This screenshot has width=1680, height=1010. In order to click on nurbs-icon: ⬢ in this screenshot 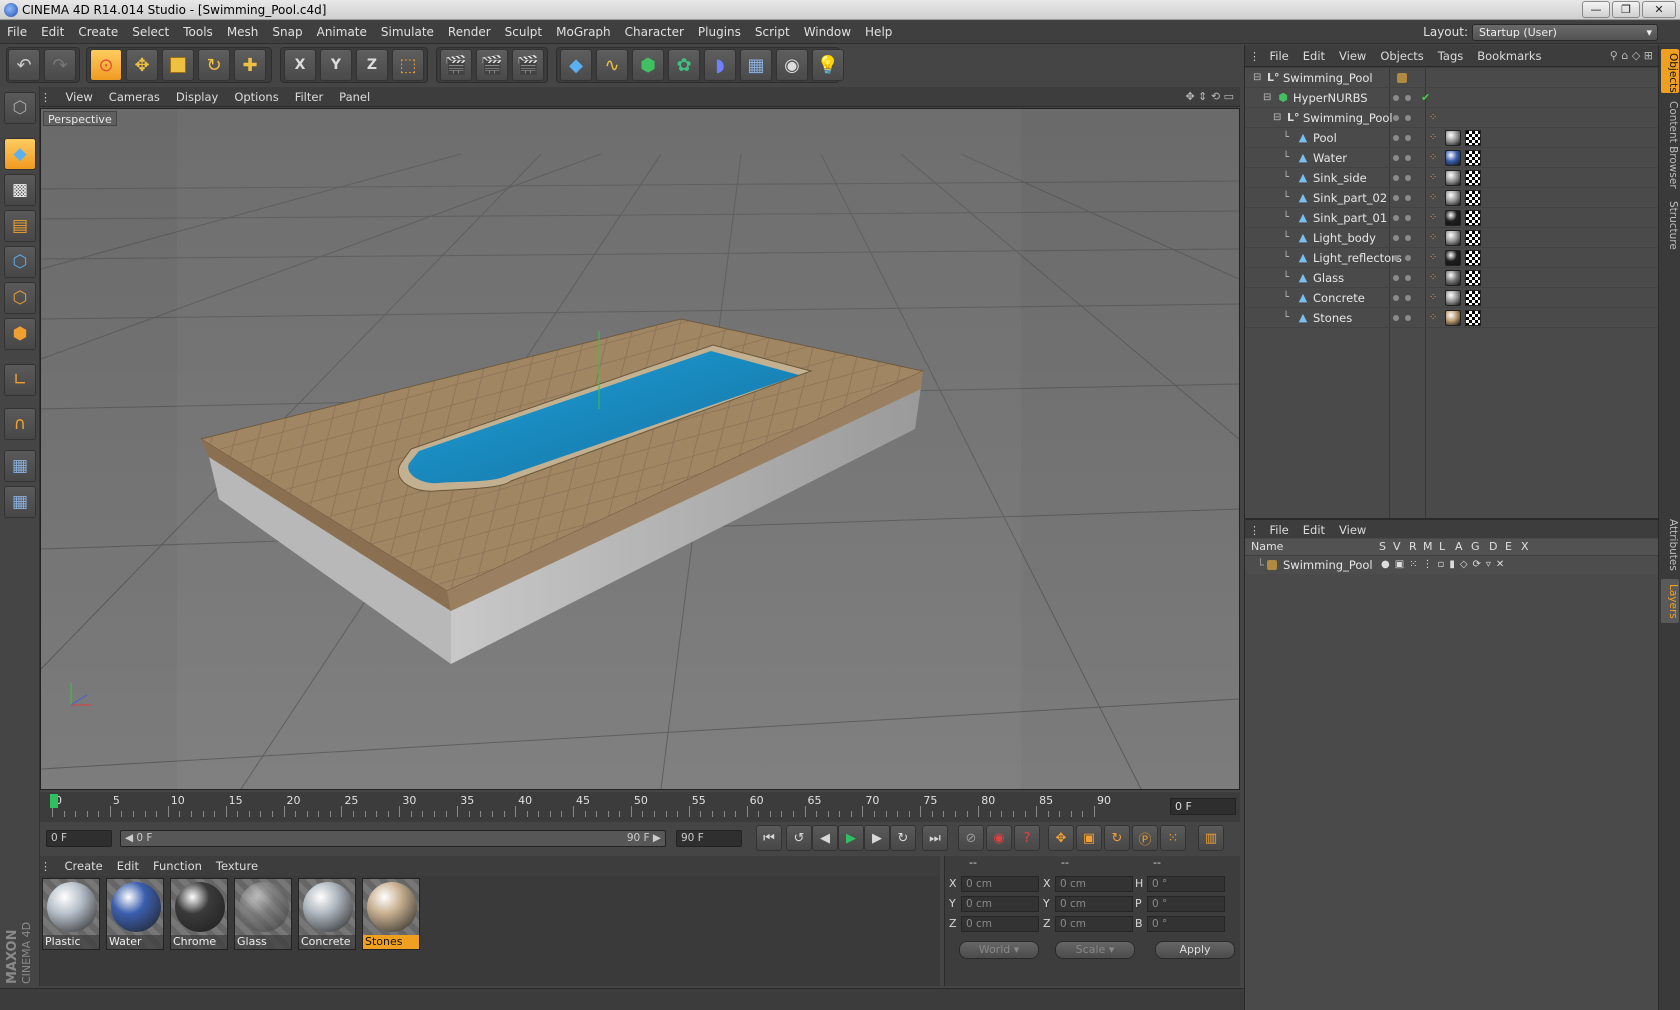, I will do `click(648, 65)`.